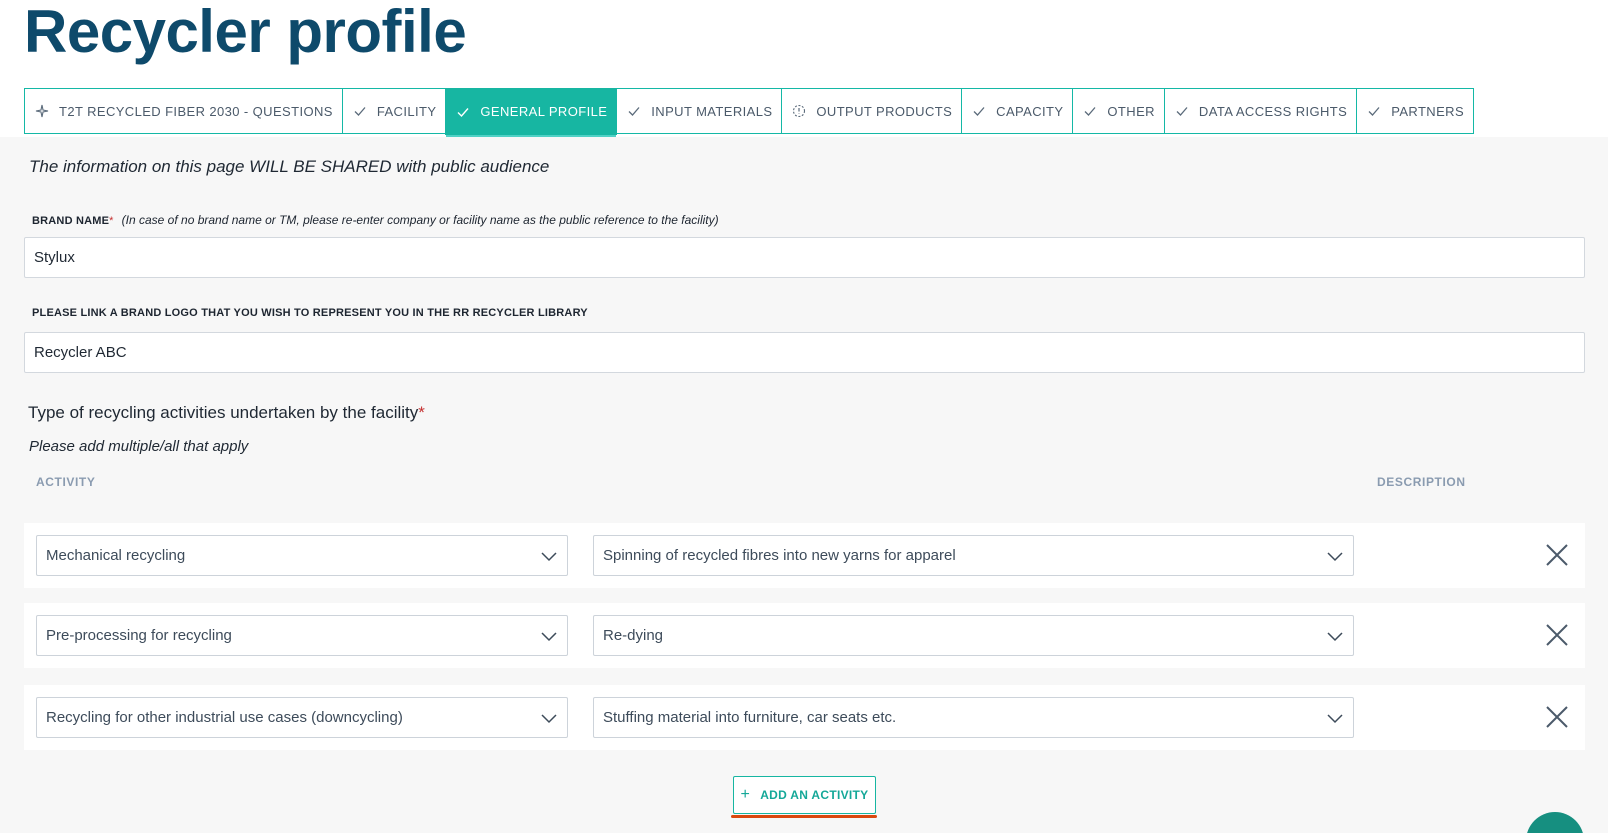  I want to click on description-select: Re-dying, so click(973, 635).